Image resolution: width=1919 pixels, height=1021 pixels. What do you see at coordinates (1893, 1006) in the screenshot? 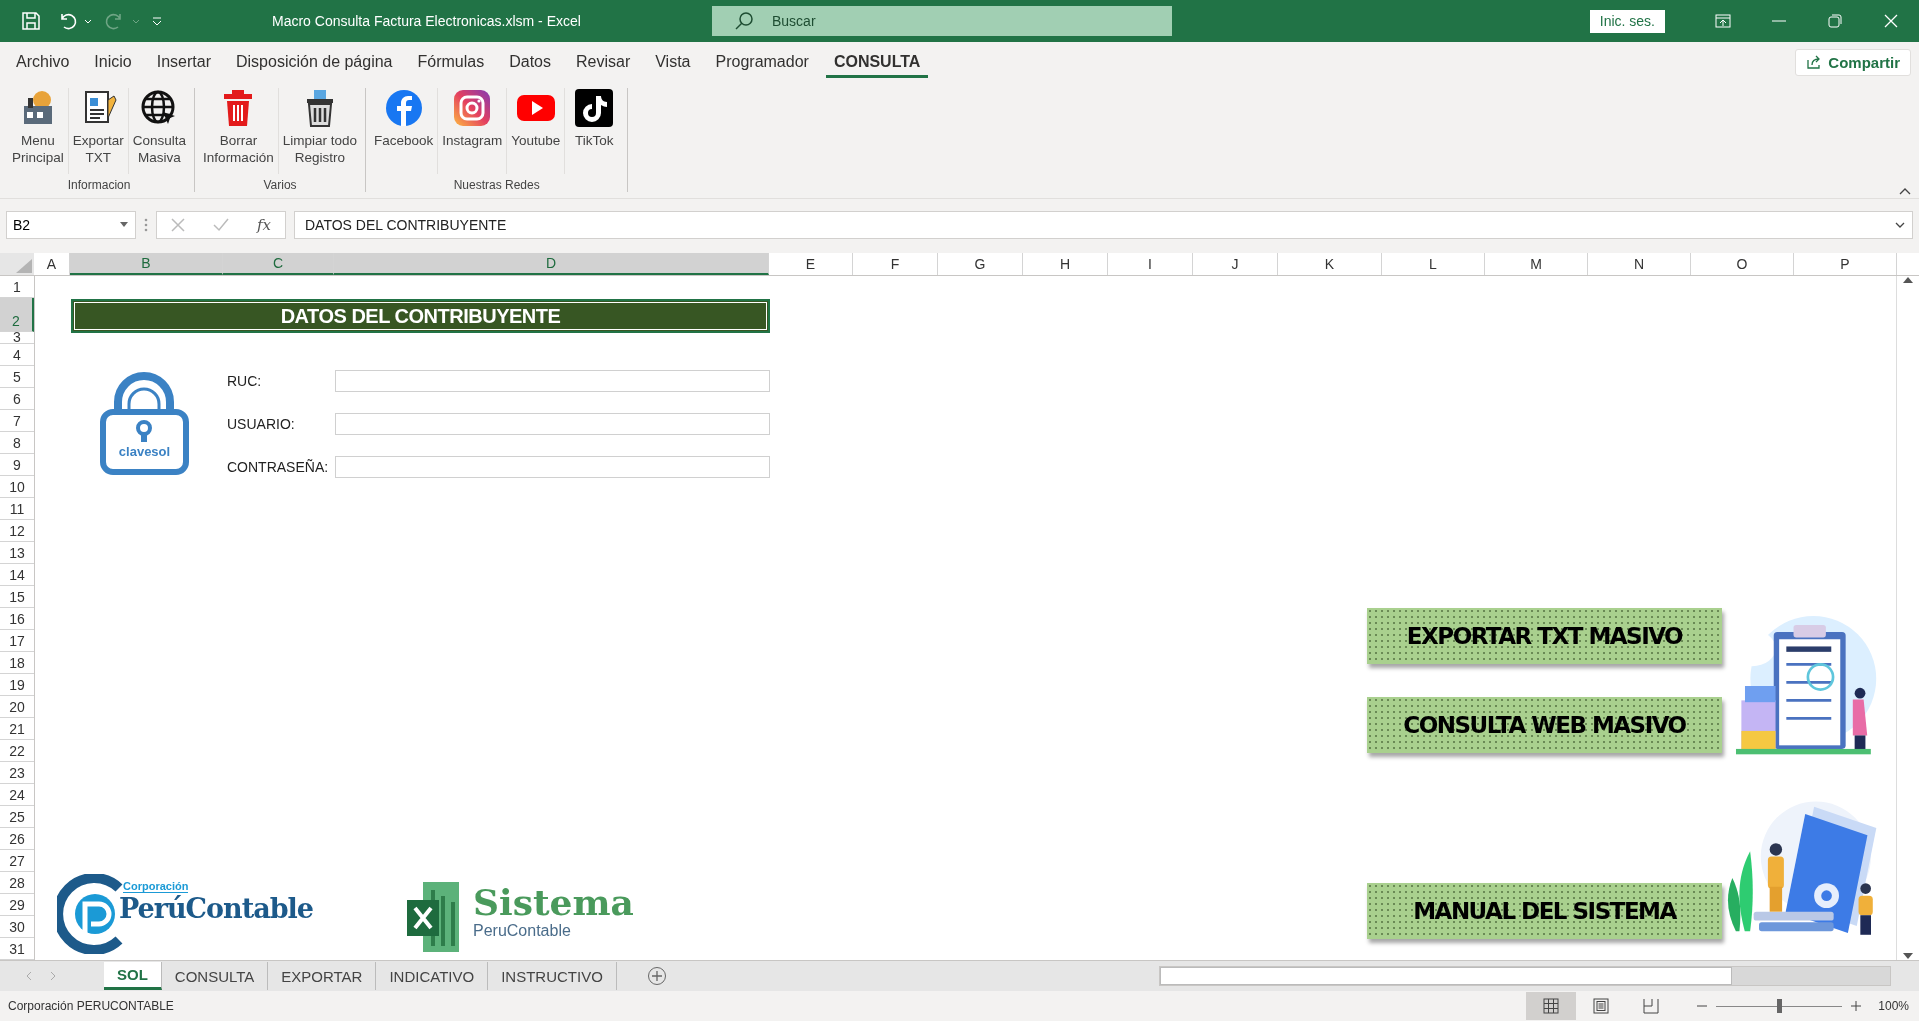
I see `zoom-label: 100%` at bounding box center [1893, 1006].